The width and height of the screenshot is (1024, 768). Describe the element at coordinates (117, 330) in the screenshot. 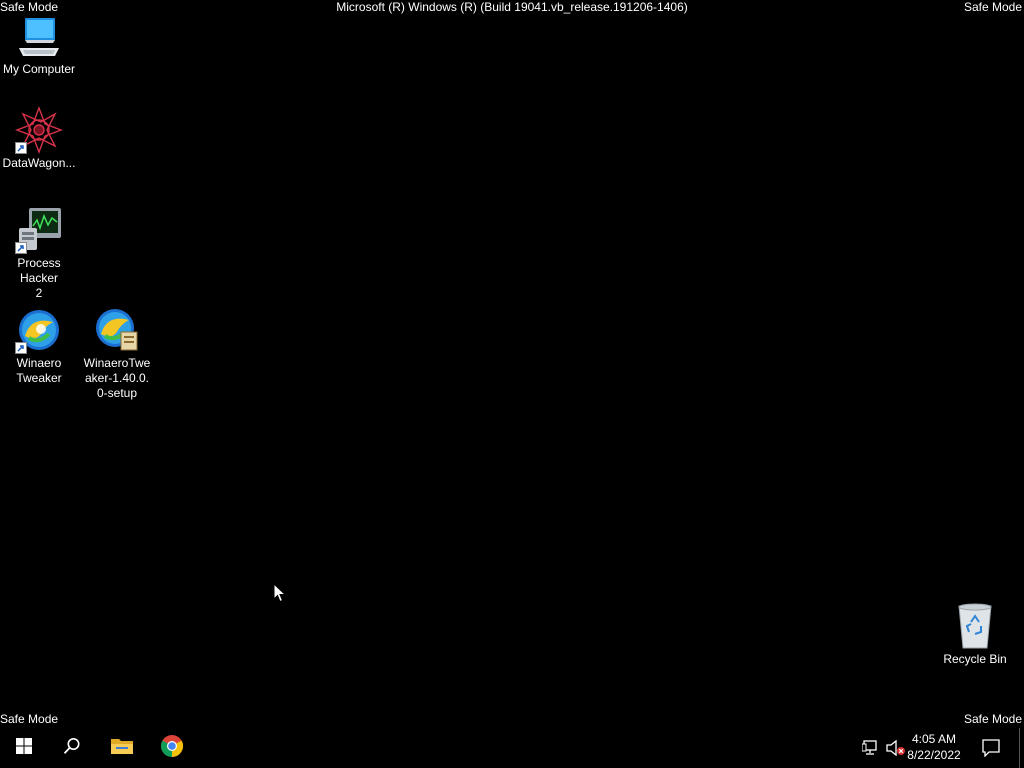

I see `winaero-setup-icon` at that location.